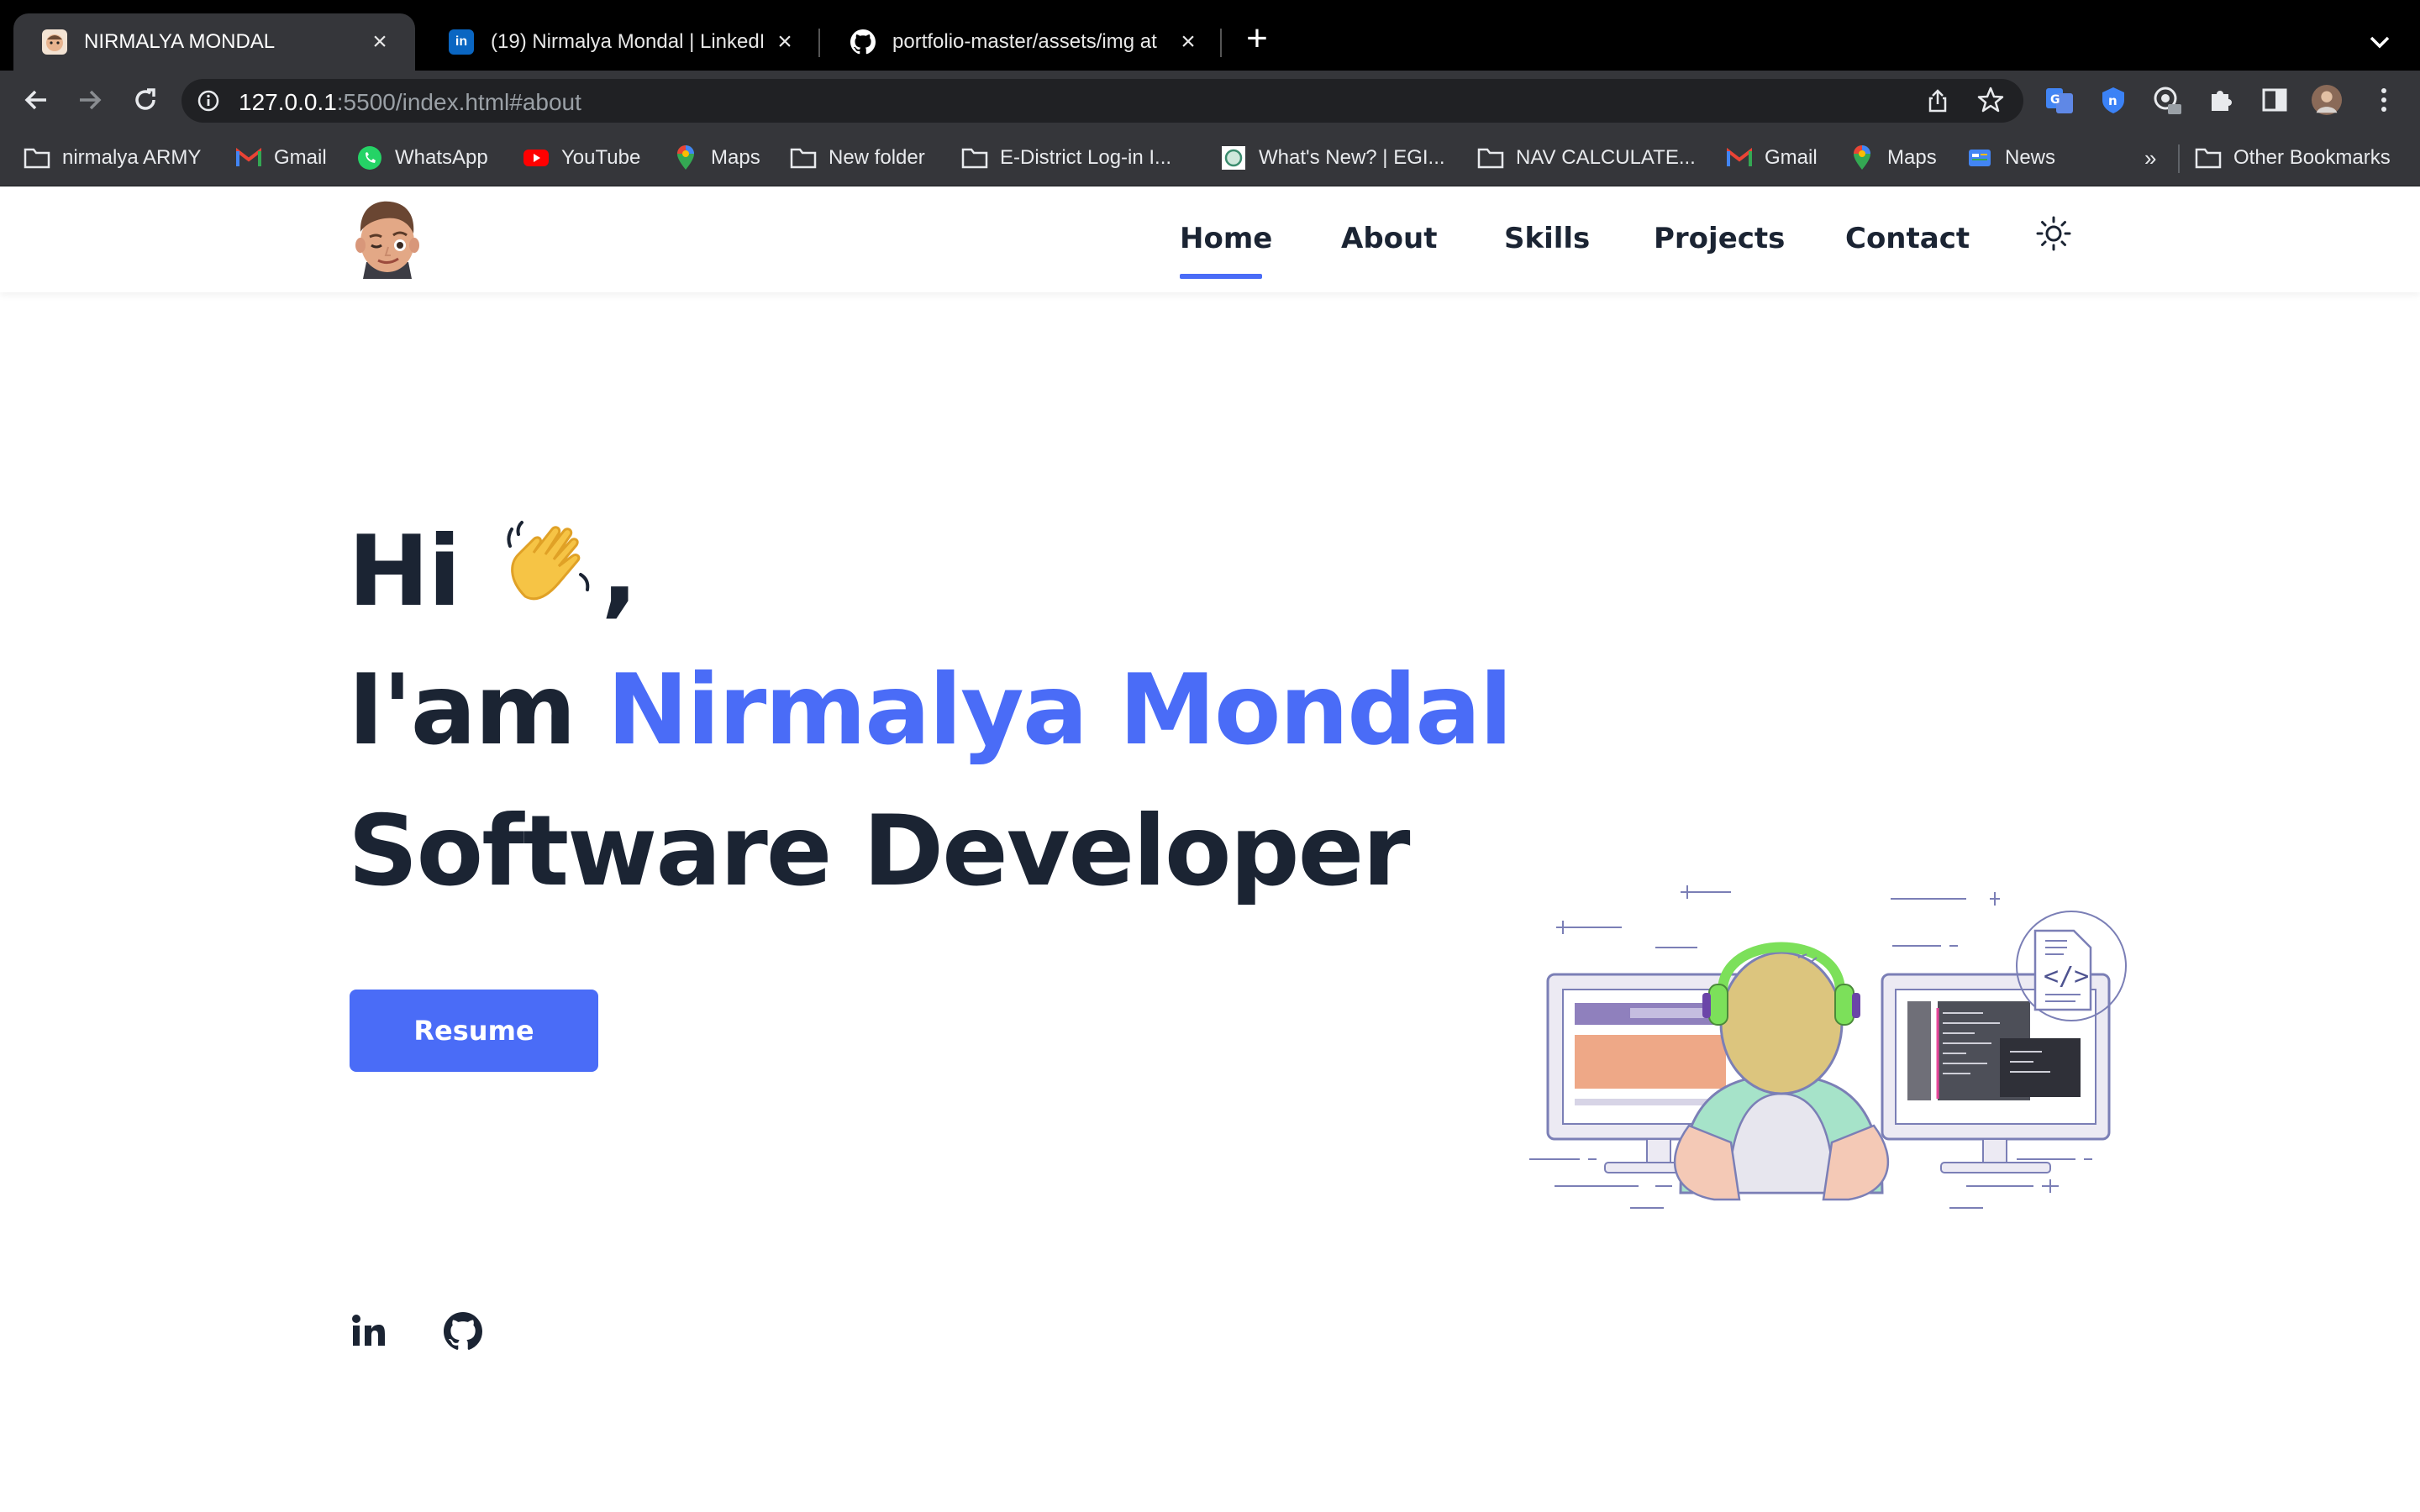 The width and height of the screenshot is (2420, 1512). I want to click on bookmarks-overflow-button: », so click(2150, 158).